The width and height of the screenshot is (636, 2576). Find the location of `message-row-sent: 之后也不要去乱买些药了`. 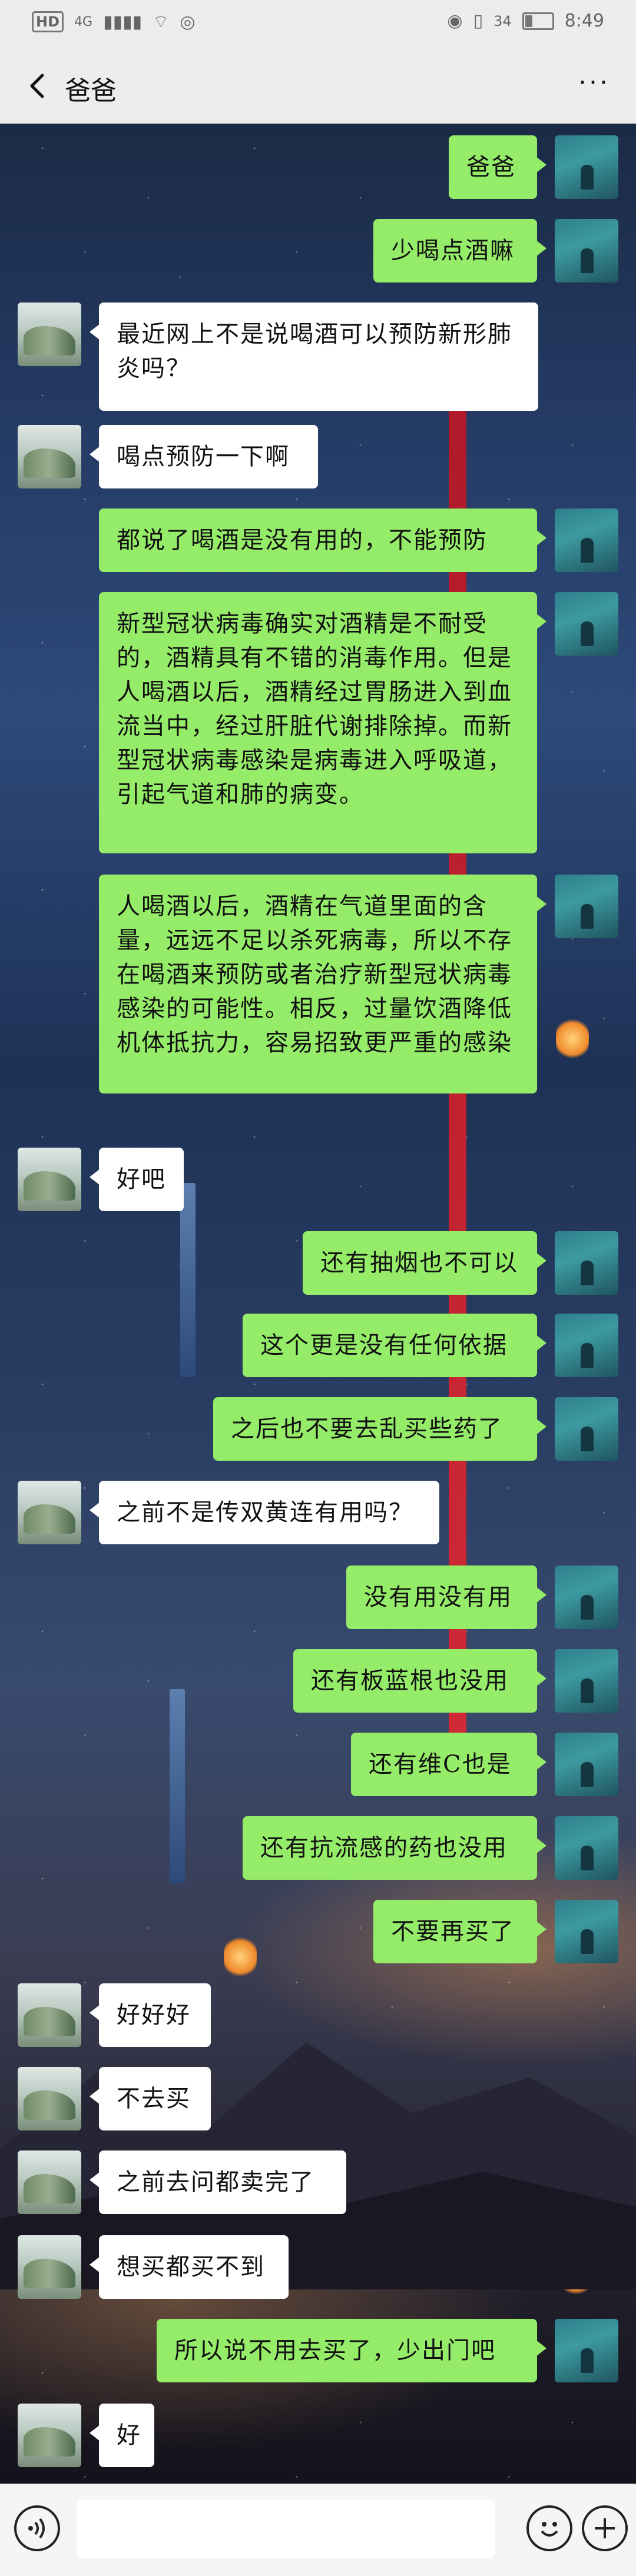

message-row-sent: 之后也不要去乱买些药了 is located at coordinates (318, 1429).